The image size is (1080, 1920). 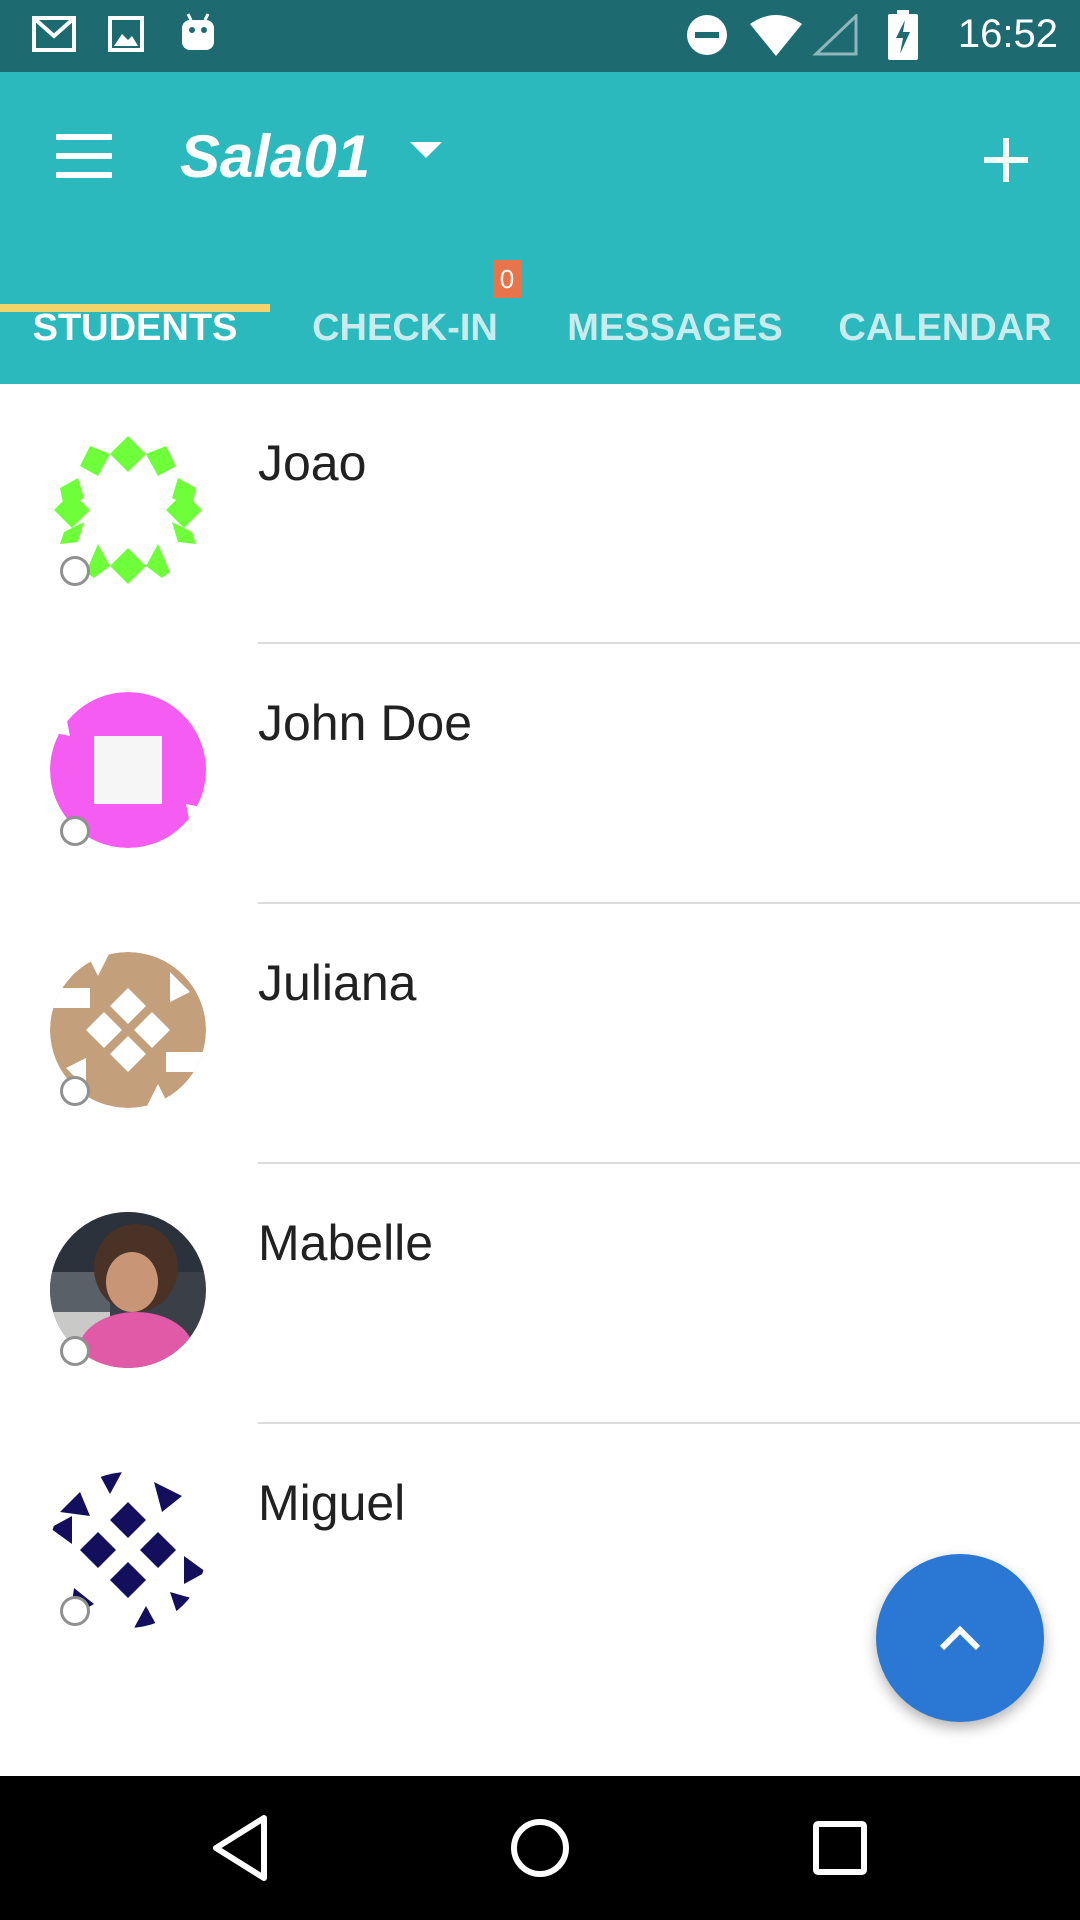 What do you see at coordinates (365, 723) in the screenshot?
I see `student-name: John Doe` at bounding box center [365, 723].